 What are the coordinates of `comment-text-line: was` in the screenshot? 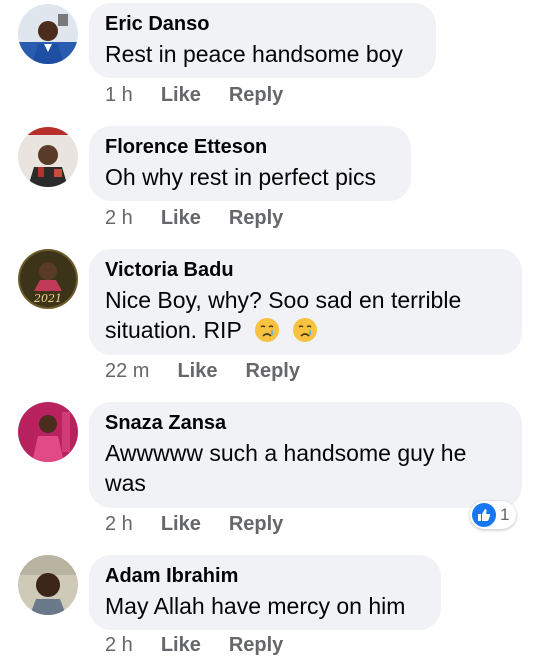 It's located at (125, 483).